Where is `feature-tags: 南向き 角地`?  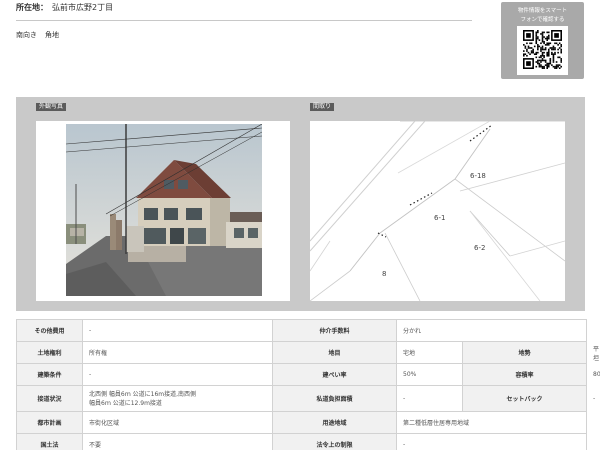
feature-tags: 南向き 角地 is located at coordinates (41, 35).